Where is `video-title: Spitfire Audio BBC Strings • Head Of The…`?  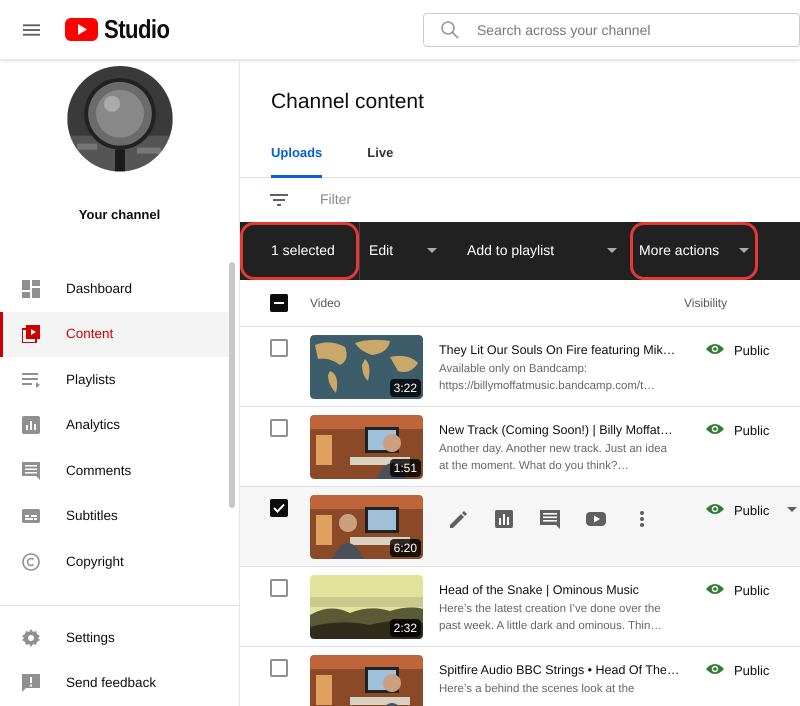 video-title: Spitfire Audio BBC Strings • Head Of The… is located at coordinates (559, 670).